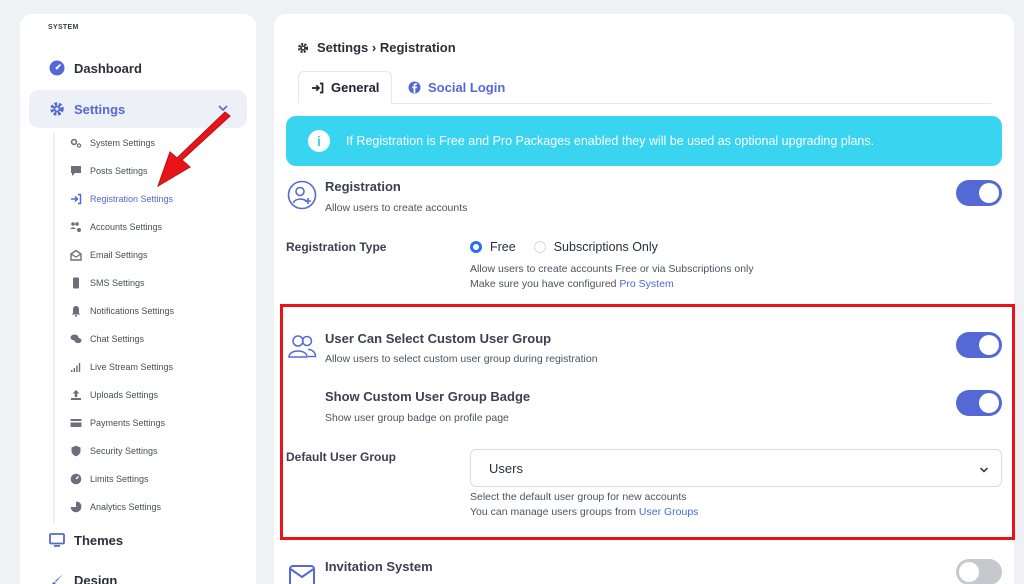 Image resolution: width=1024 pixels, height=584 pixels. What do you see at coordinates (76, 311) in the screenshot?
I see `bell-icon` at bounding box center [76, 311].